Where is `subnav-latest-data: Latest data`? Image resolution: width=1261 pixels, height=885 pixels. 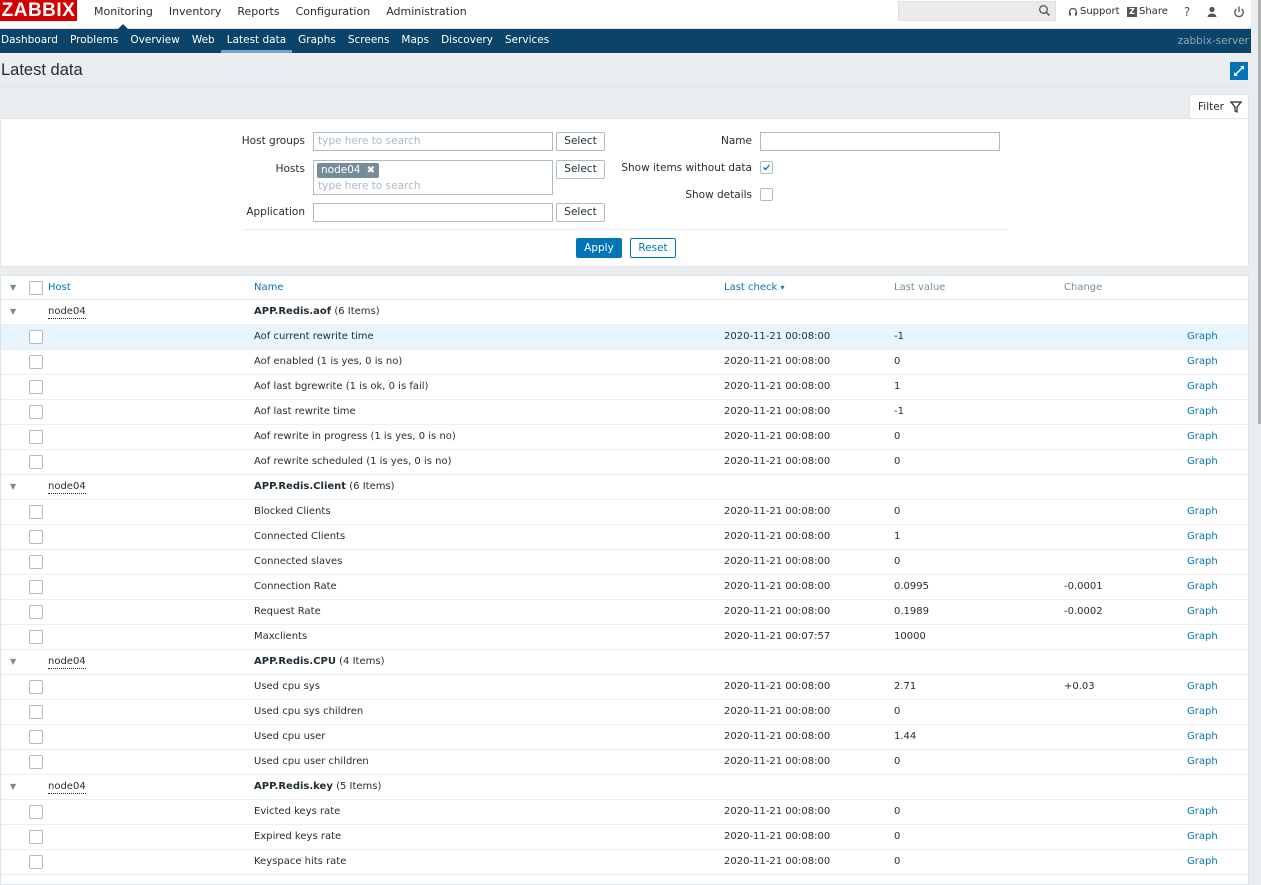 subnav-latest-data: Latest data is located at coordinates (256, 41).